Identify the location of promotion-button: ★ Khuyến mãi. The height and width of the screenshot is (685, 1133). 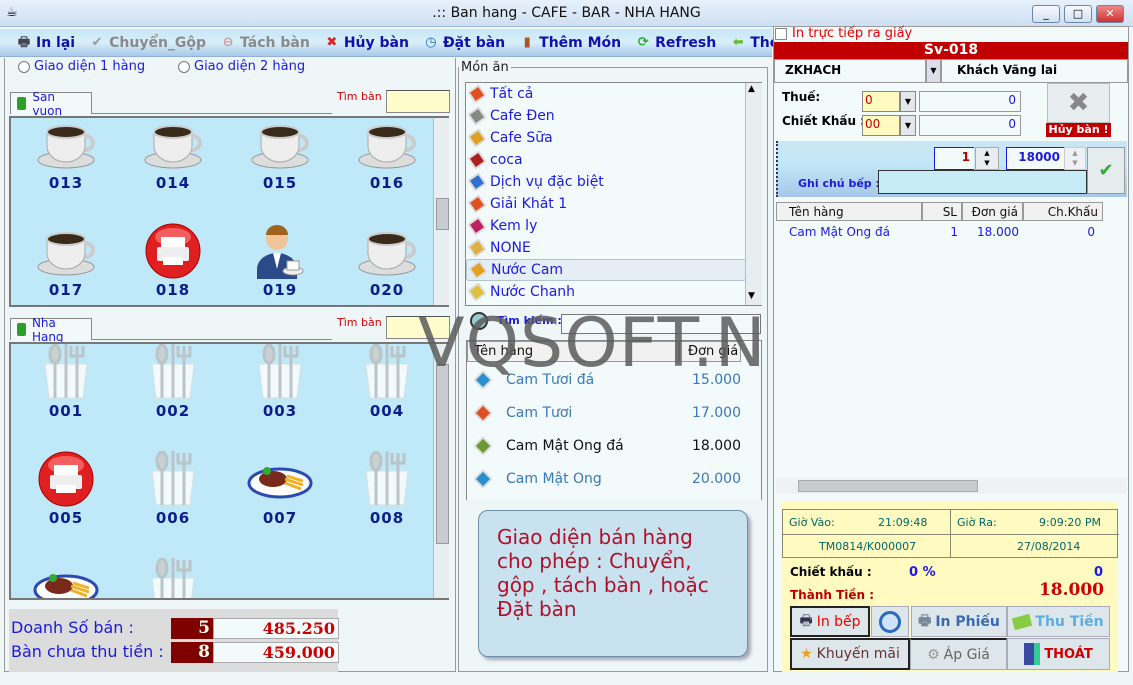
(850, 654).